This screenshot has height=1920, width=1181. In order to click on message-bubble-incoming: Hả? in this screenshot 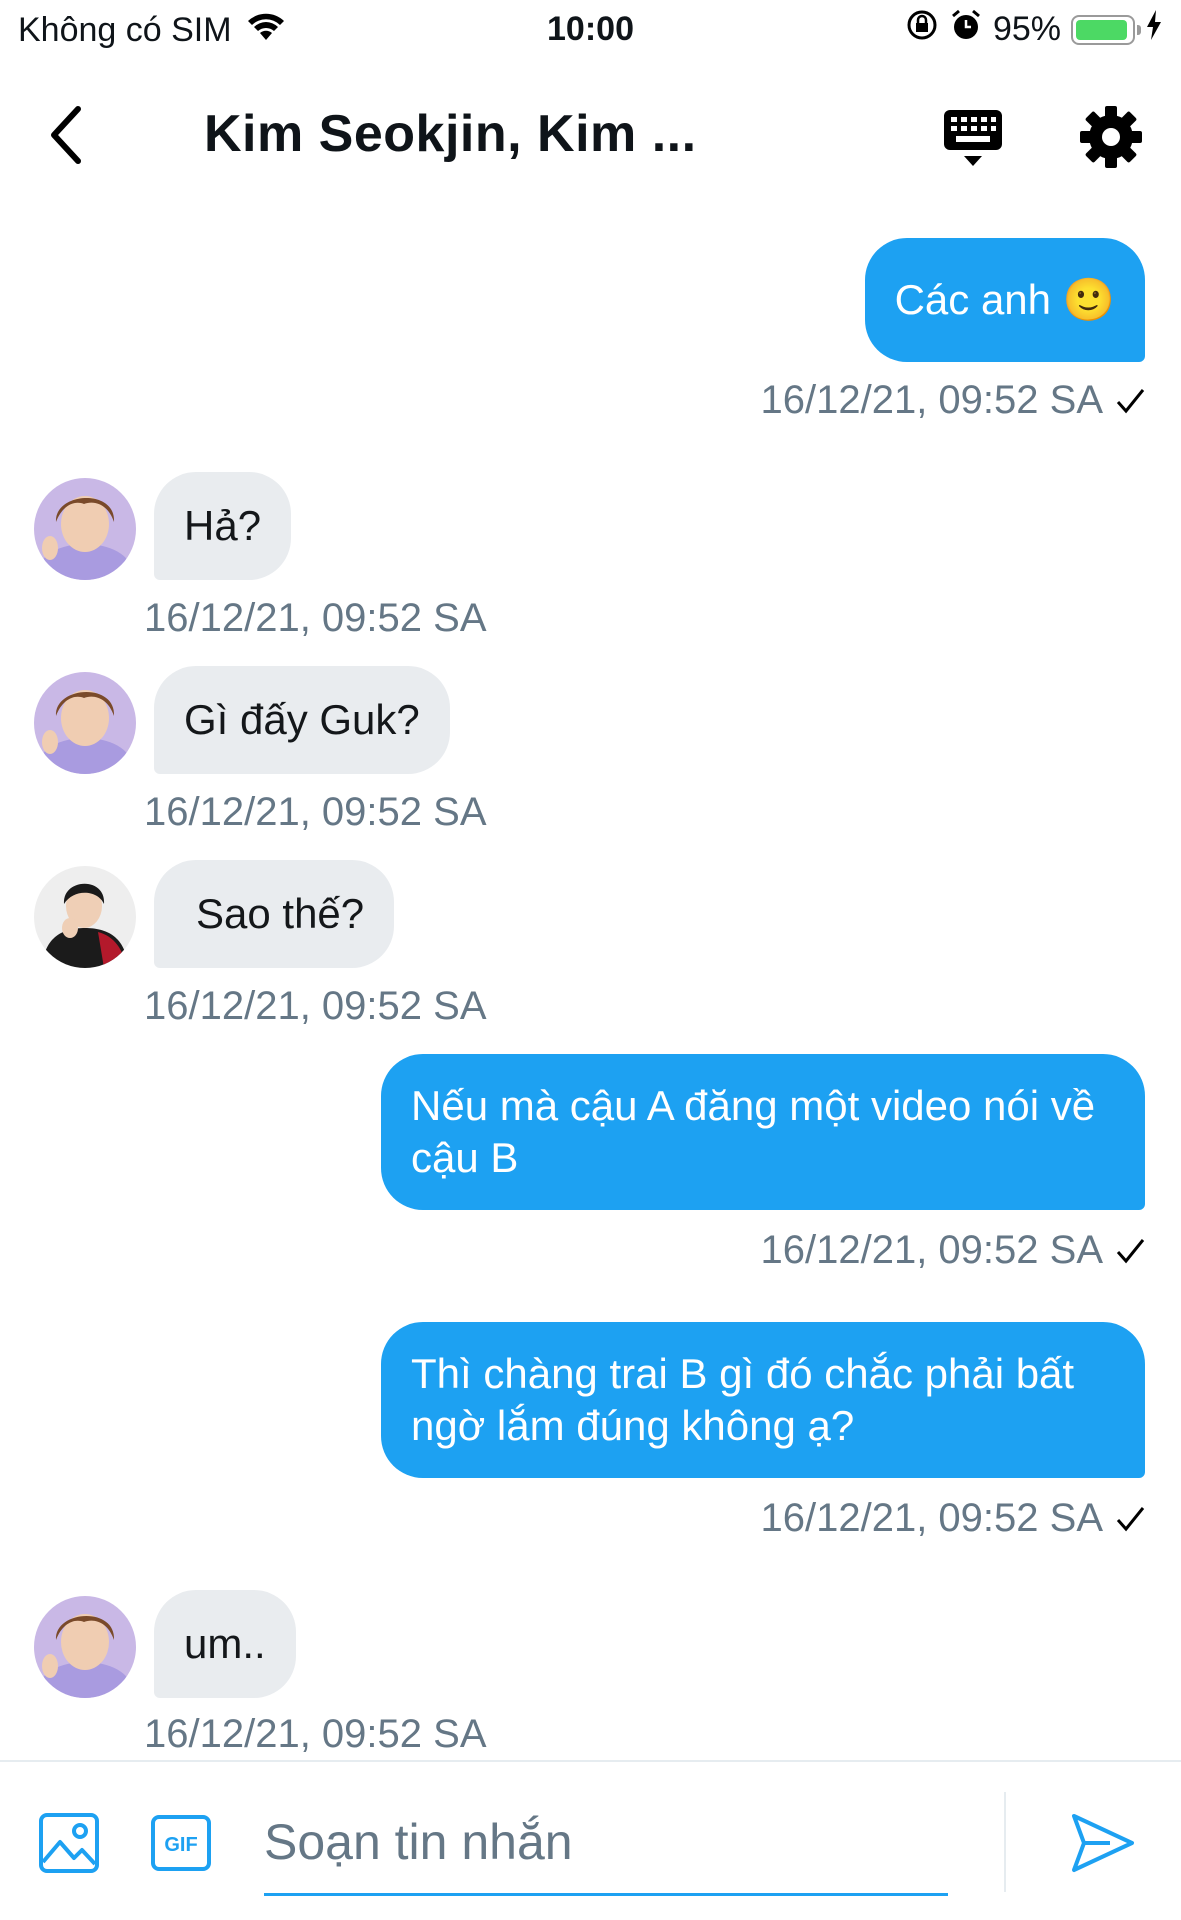, I will do `click(223, 526)`.